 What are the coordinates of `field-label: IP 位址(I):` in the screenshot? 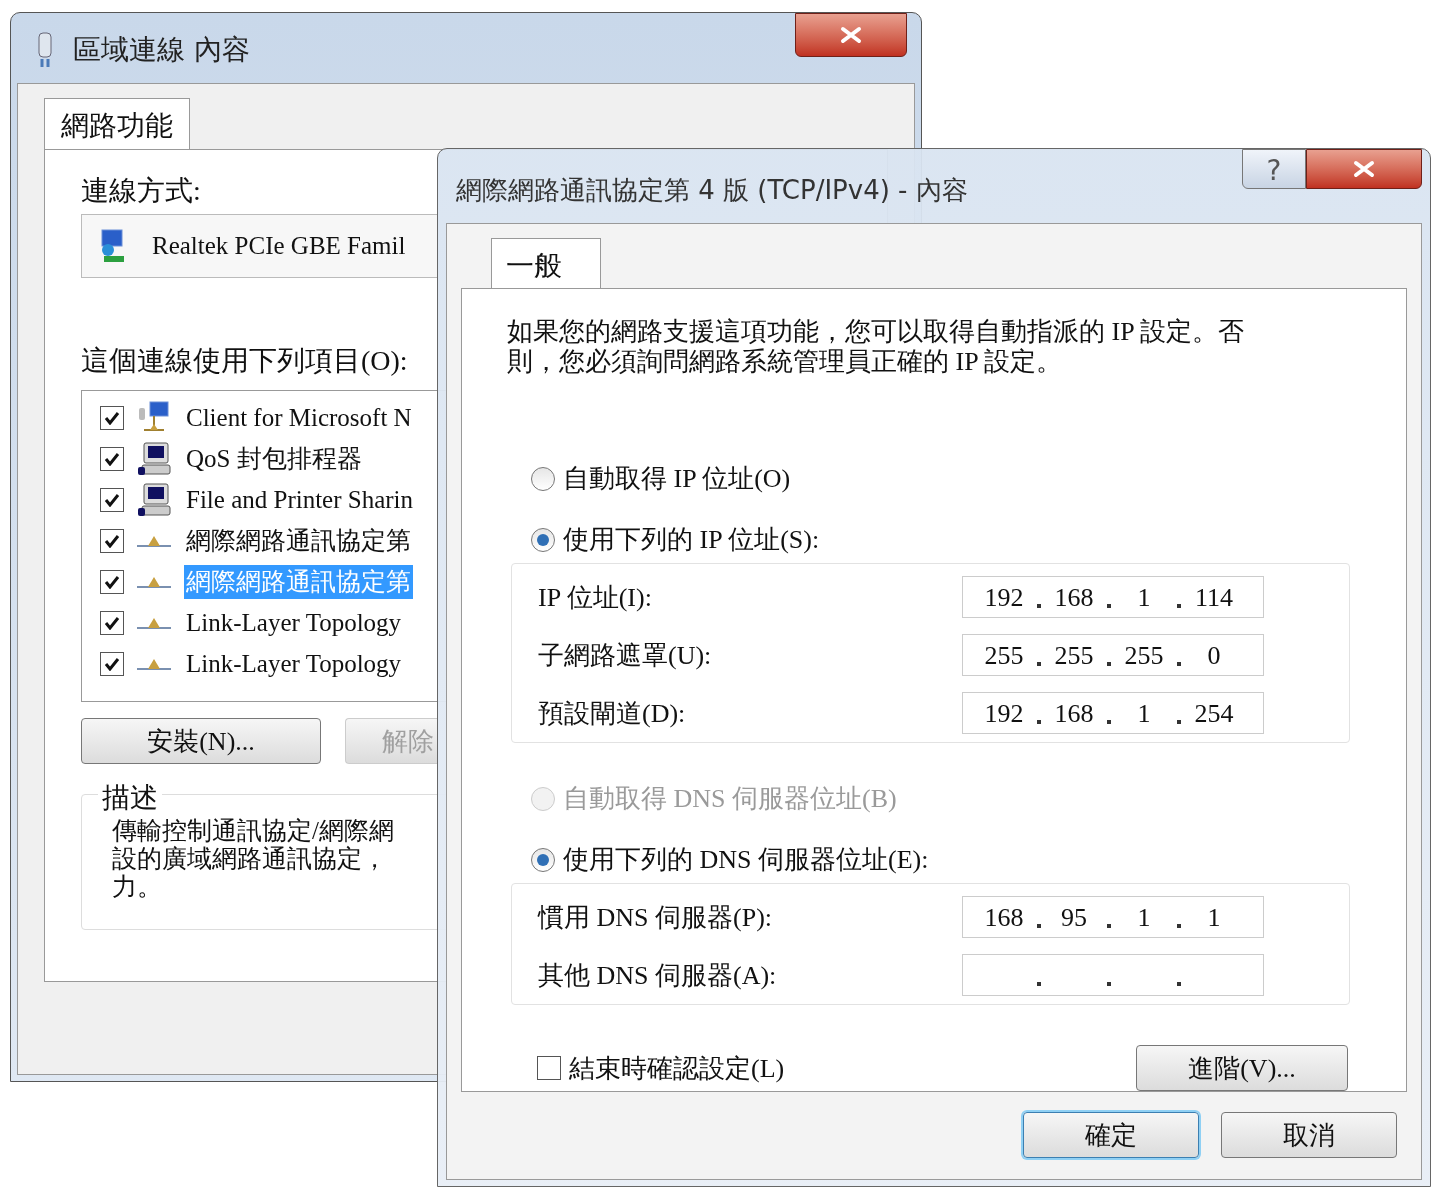 It's located at (595, 597).